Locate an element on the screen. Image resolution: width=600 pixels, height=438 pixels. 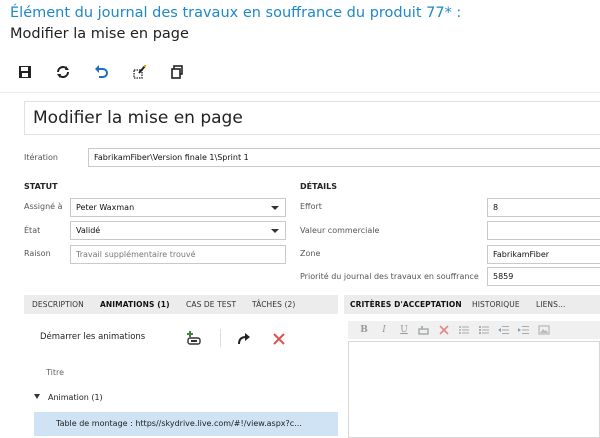
indent-icon is located at coordinates (523, 330).